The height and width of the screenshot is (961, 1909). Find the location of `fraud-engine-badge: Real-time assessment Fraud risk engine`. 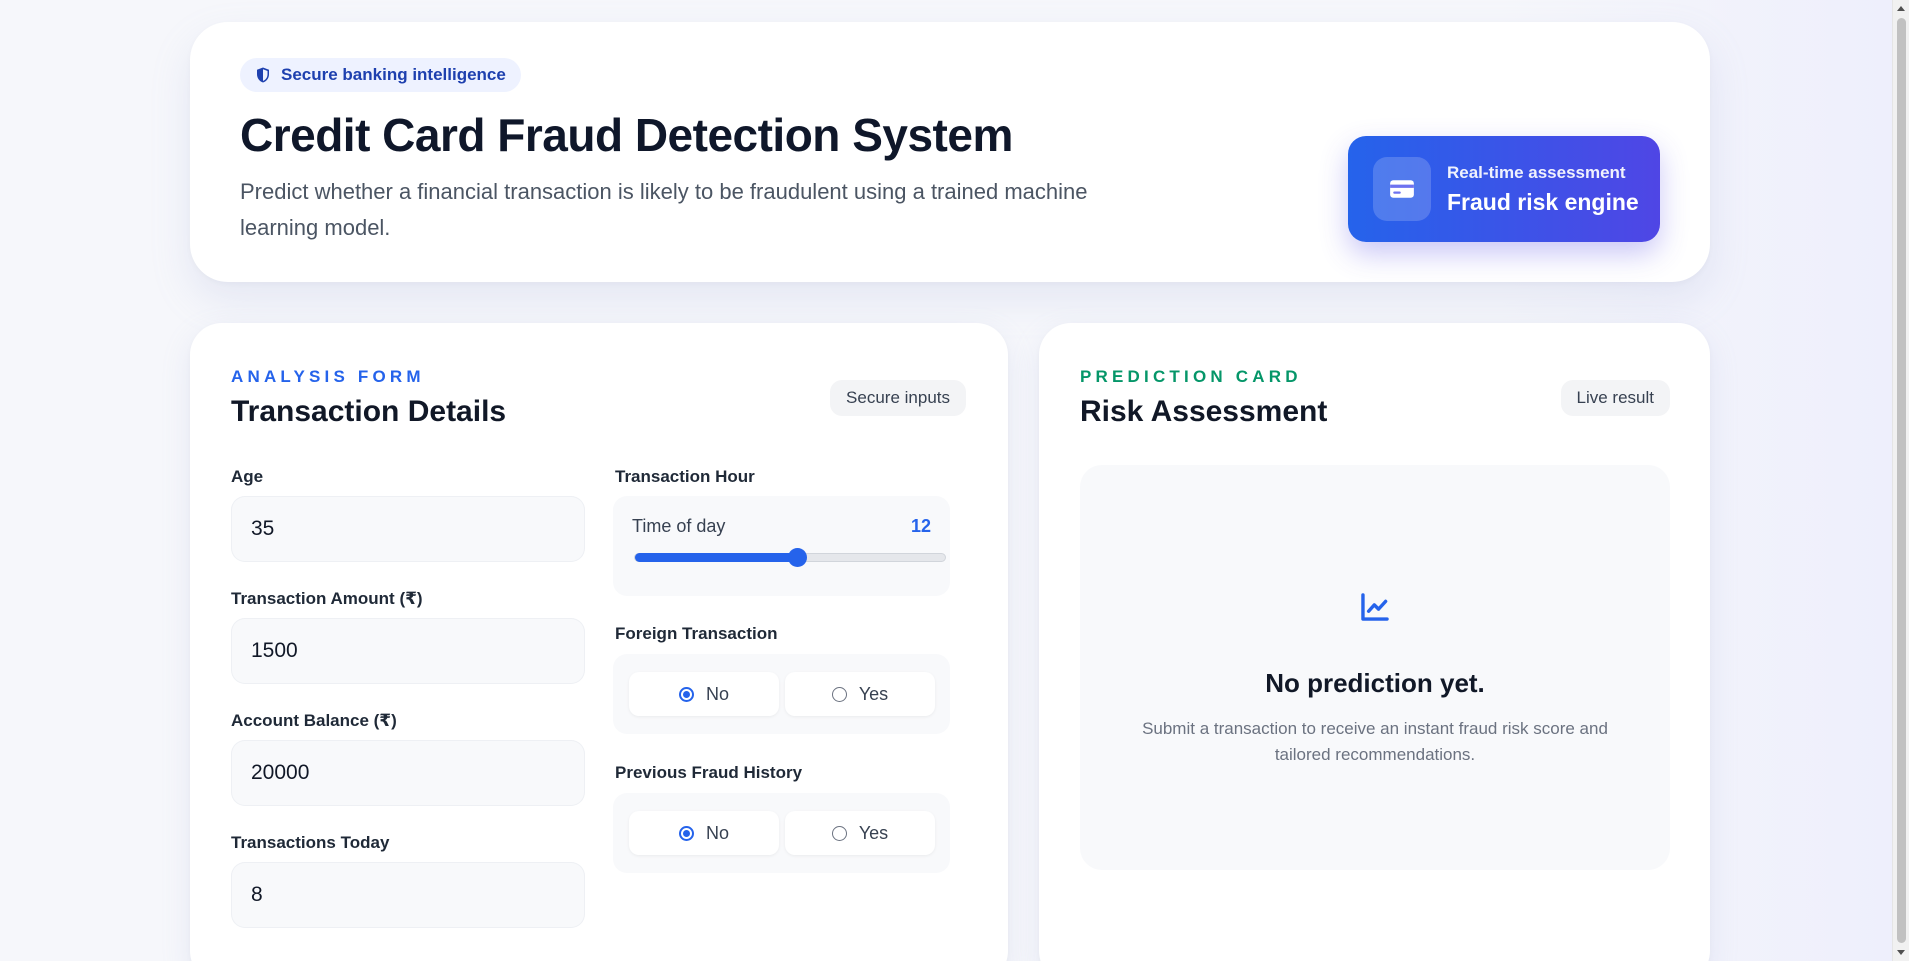

fraud-engine-badge: Real-time assessment Fraud risk engine is located at coordinates (1504, 189).